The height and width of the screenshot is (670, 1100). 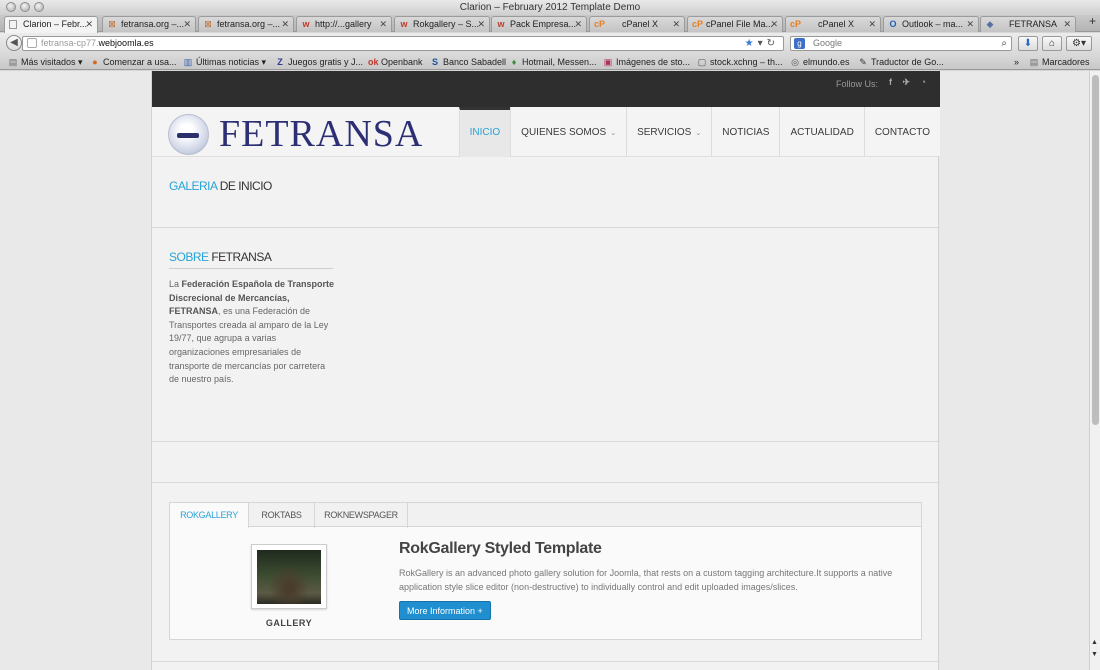 What do you see at coordinates (289, 623) in the screenshot?
I see `gallery-caption: GALLERY` at bounding box center [289, 623].